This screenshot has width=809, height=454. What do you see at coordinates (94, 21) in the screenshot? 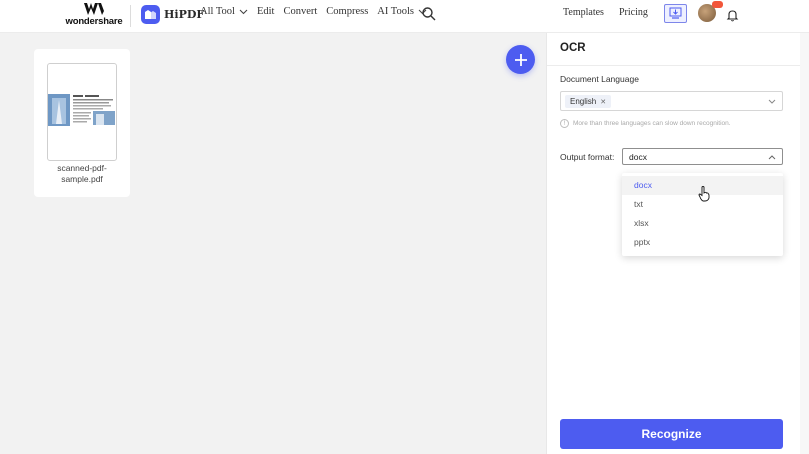
I see `brand-name: wondershare` at bounding box center [94, 21].